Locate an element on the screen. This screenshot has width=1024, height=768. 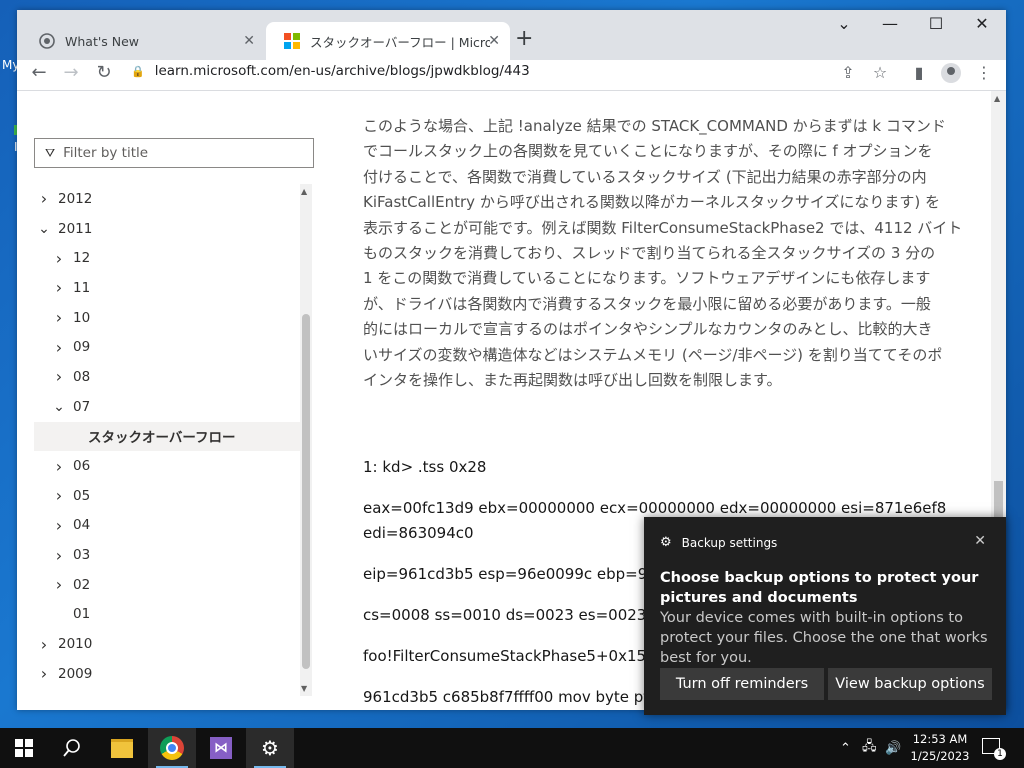
lock-icon: 🔒 is located at coordinates (138, 71).